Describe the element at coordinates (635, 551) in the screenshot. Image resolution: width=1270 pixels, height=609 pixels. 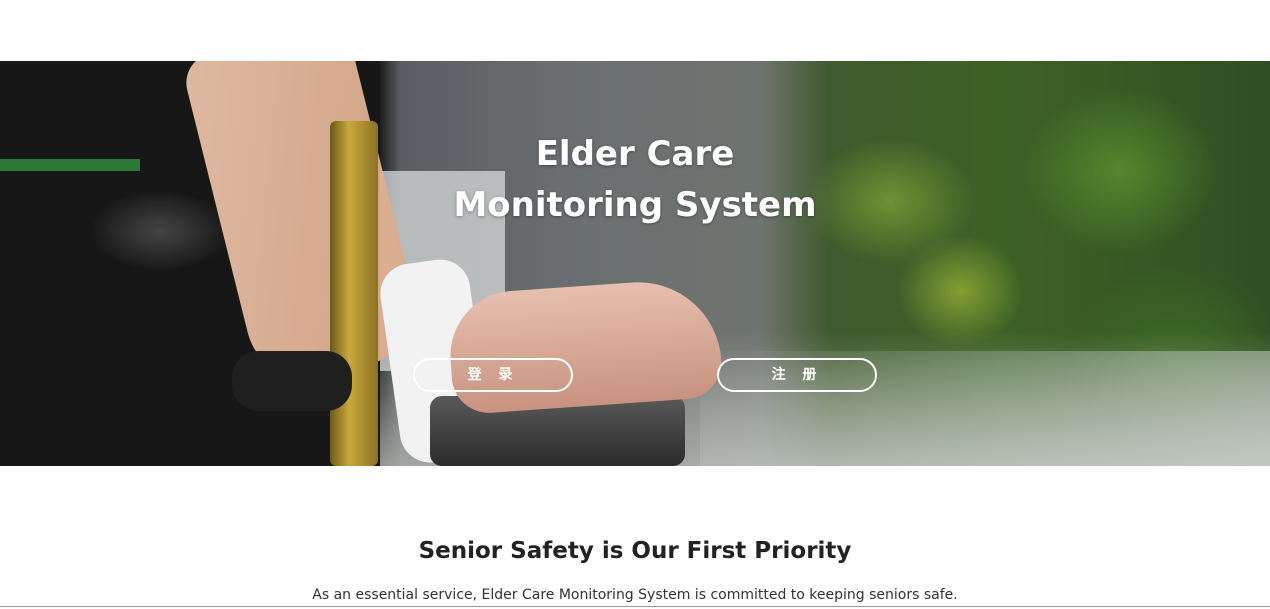
I see `section-title: Senior Safety is Our First Priority` at that location.